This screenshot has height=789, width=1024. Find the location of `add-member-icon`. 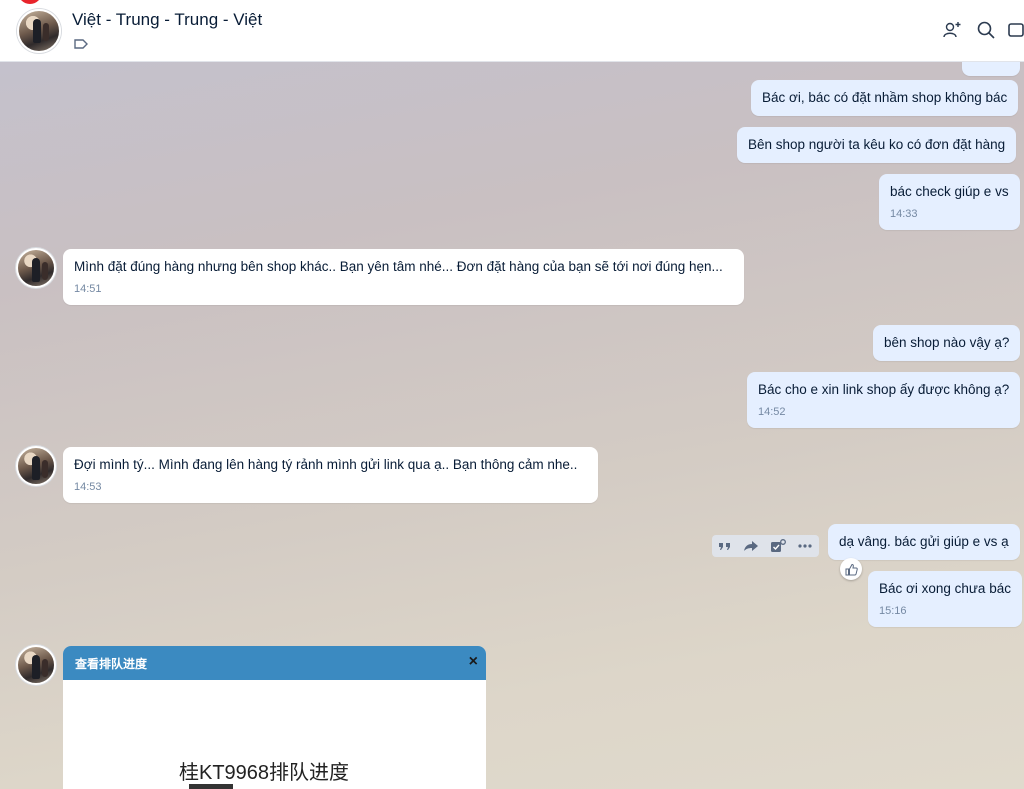

add-member-icon is located at coordinates (952, 30).